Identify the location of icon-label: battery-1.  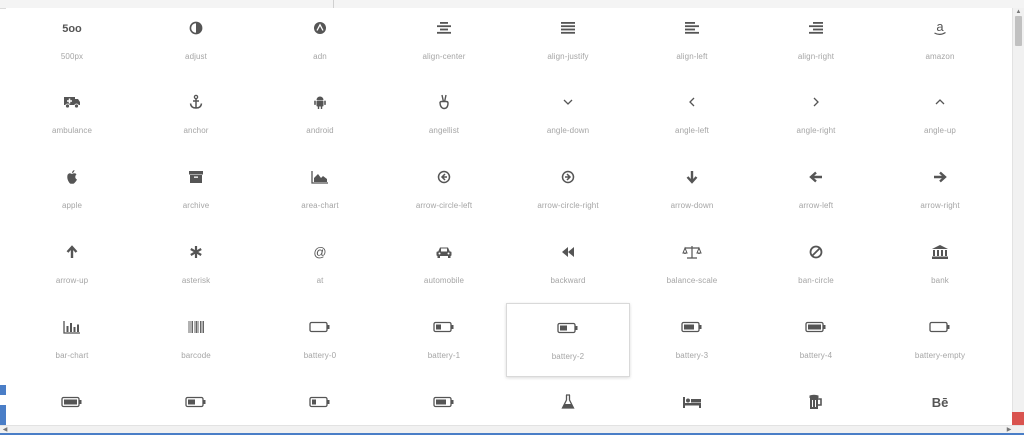
(444, 355).